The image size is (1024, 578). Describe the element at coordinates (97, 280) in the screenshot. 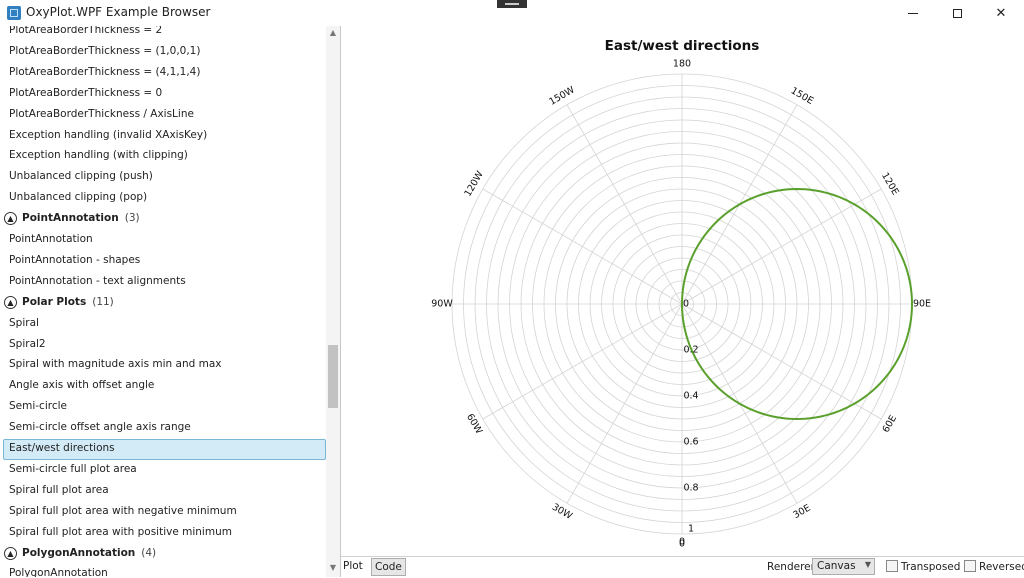

I see `list-item-label: PointAnnotation - text alignments` at that location.